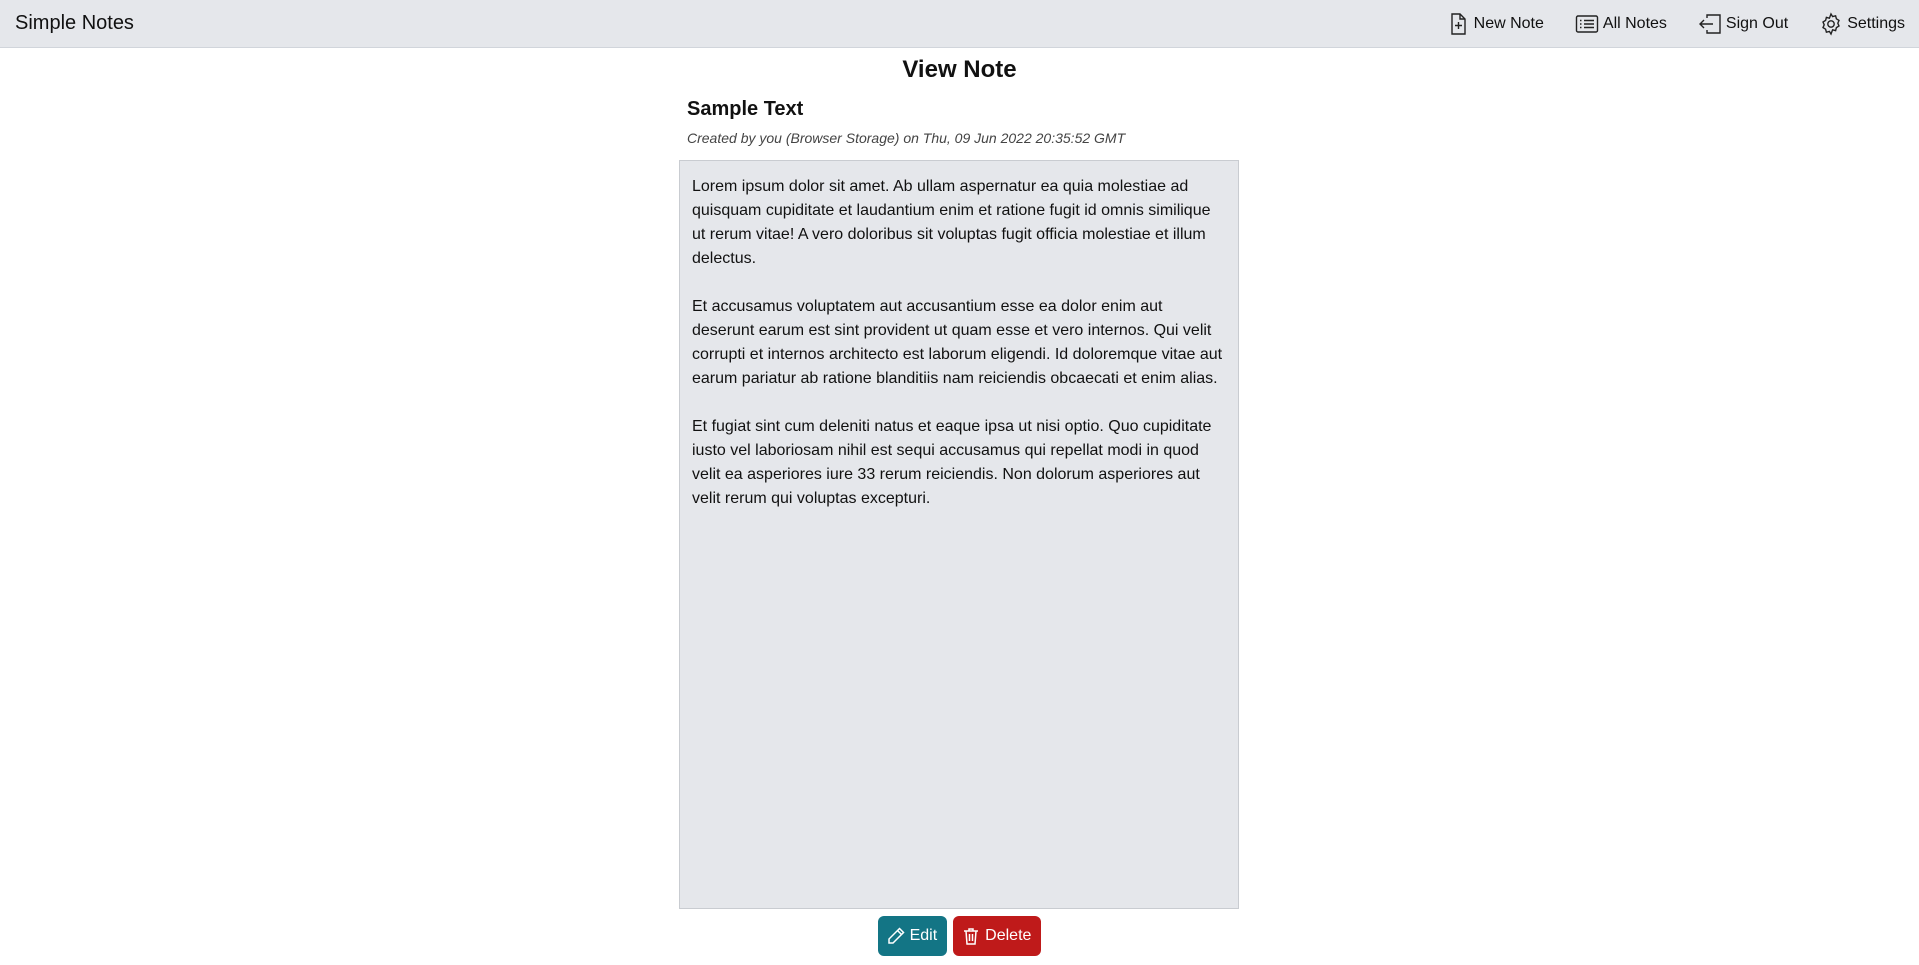 Image resolution: width=1919 pixels, height=965 pixels. I want to click on top-navbar: Simple Notes New Note All Notes Sign Out, so click(959, 24).